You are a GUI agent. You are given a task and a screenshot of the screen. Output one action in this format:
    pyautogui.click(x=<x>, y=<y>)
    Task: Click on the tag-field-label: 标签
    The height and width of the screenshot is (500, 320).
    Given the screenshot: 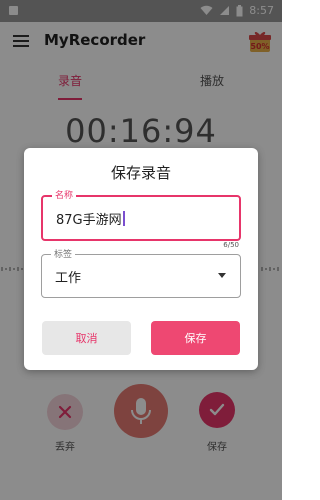 What is the action you would take?
    pyautogui.click(x=63, y=253)
    